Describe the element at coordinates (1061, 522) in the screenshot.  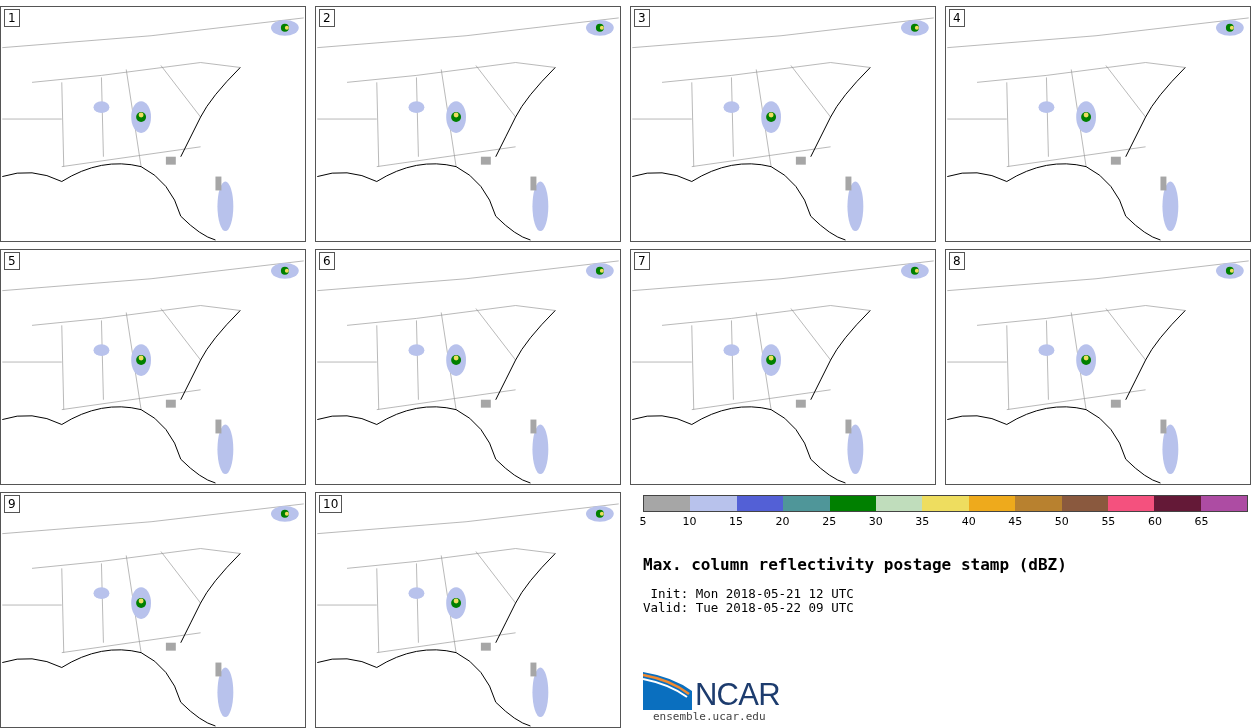
I see `tick-label: 50` at that location.